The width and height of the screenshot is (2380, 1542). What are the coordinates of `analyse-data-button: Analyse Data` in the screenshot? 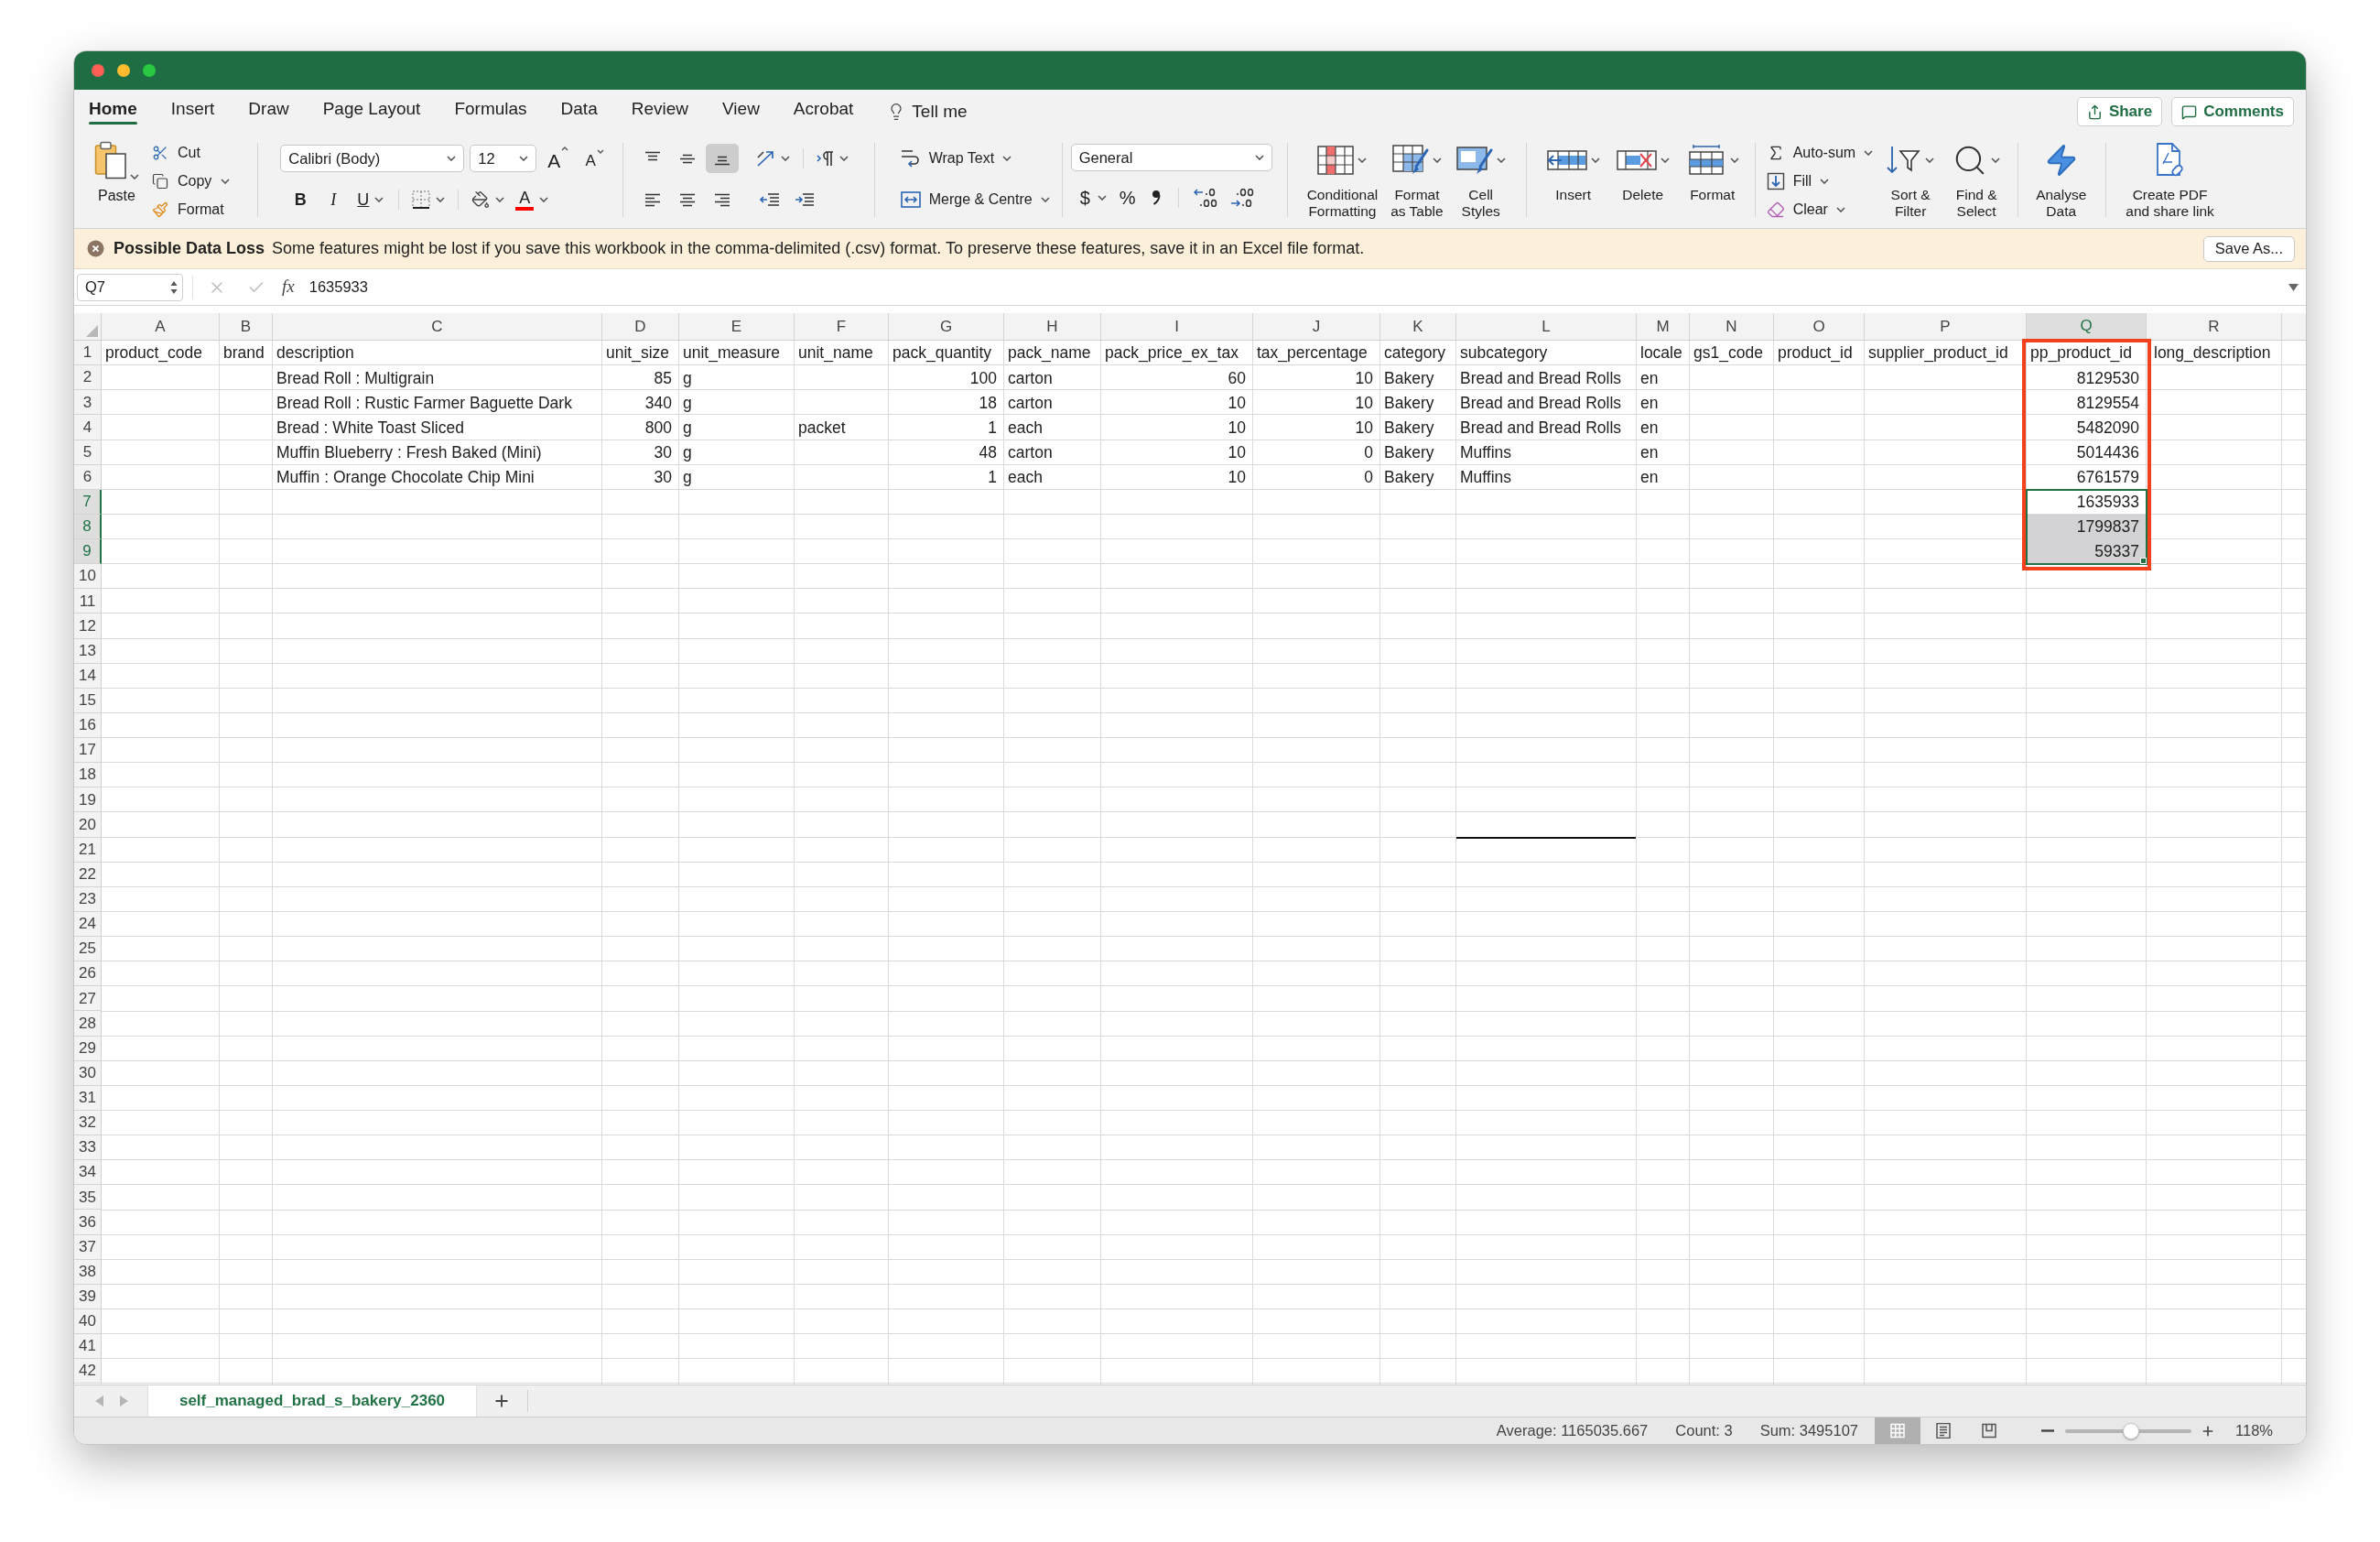 It's located at (2061, 179).